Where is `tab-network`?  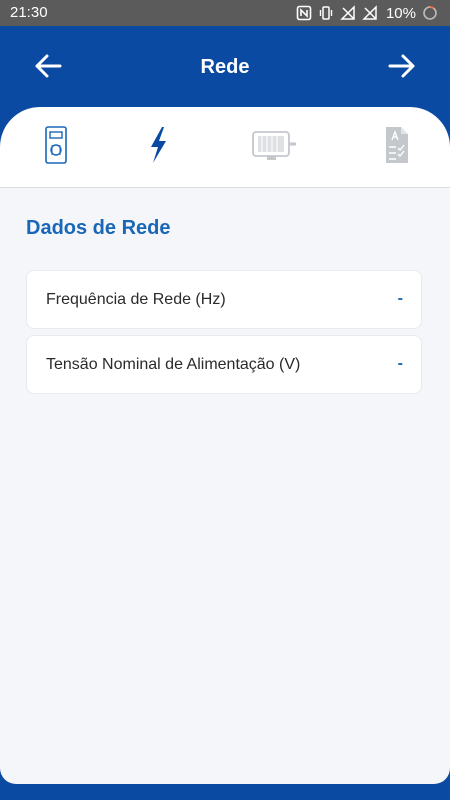
tab-network is located at coordinates (158, 147).